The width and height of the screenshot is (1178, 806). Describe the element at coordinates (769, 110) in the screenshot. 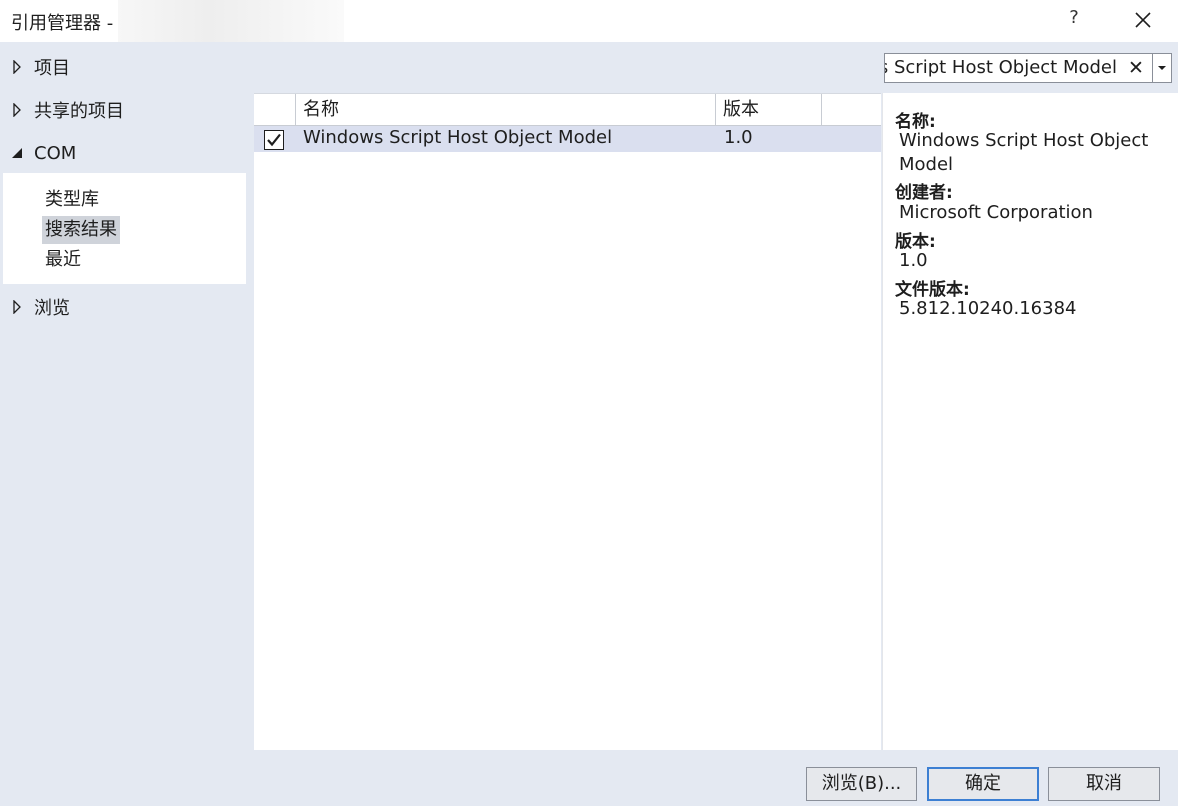

I see `column-header-version: 版本` at that location.